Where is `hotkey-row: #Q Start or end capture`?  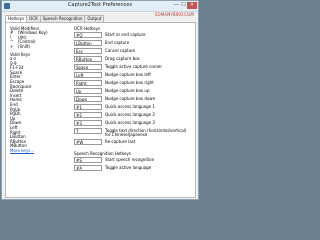 hotkey-row: #Q Start or end capture is located at coordinates (133, 35).